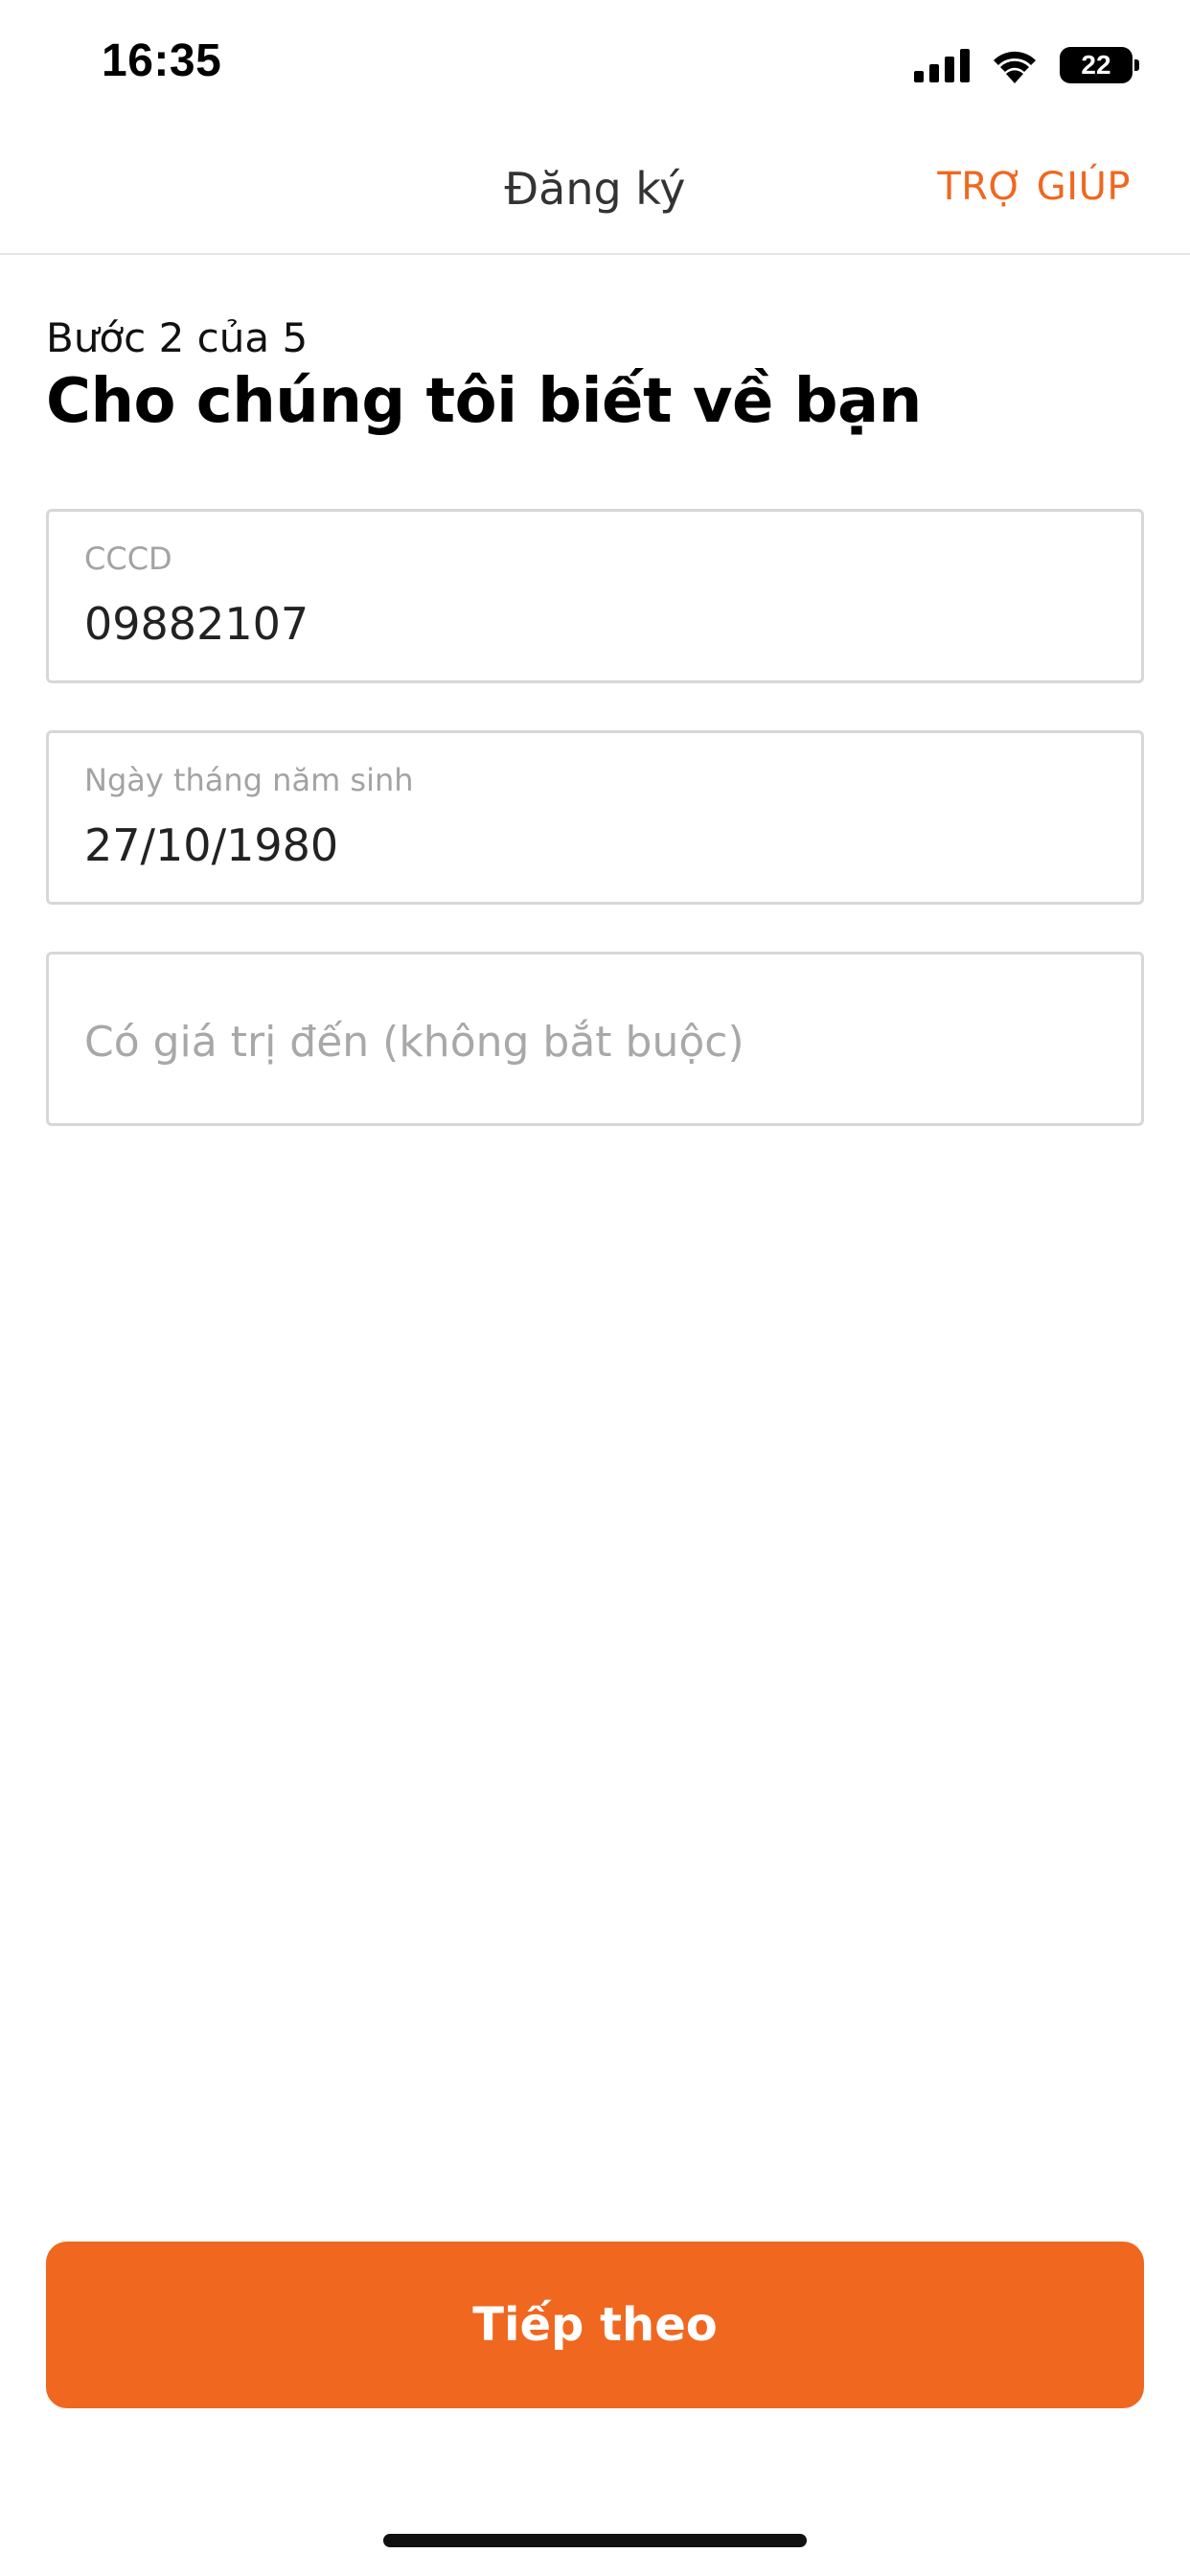 The image size is (1190, 2576). What do you see at coordinates (414, 1042) in the screenshot?
I see `expiry-date-placeholder: Có giá trị đến (không bắt buộc)` at bounding box center [414, 1042].